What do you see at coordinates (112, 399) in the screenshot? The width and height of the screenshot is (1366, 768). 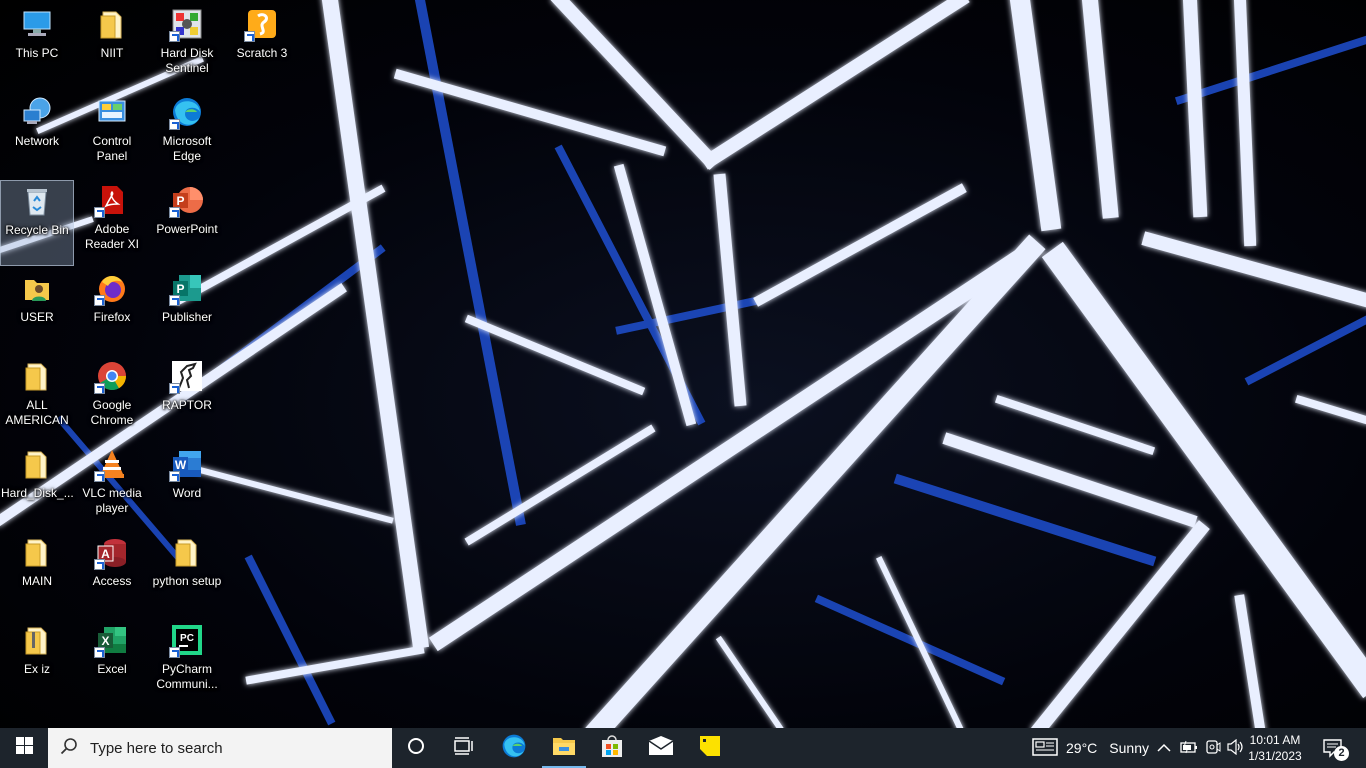 I see `desktop-icon-google-chrome: Google Chrome` at bounding box center [112, 399].